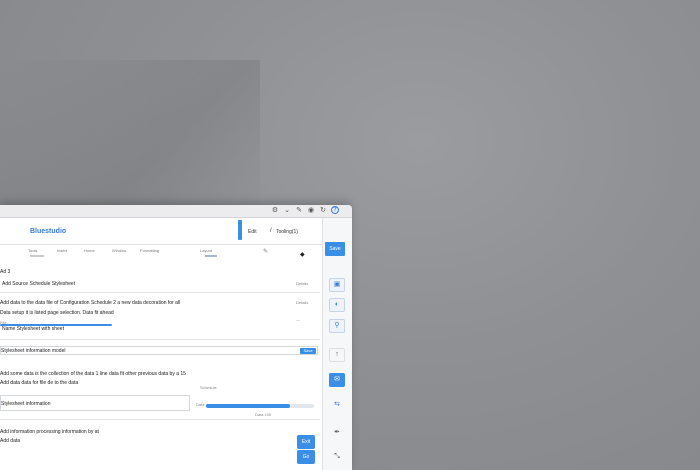 The width and height of the screenshot is (700, 470). Describe the element at coordinates (33, 329) in the screenshot. I see `content-line: Name Stylesheet with sheet` at that location.